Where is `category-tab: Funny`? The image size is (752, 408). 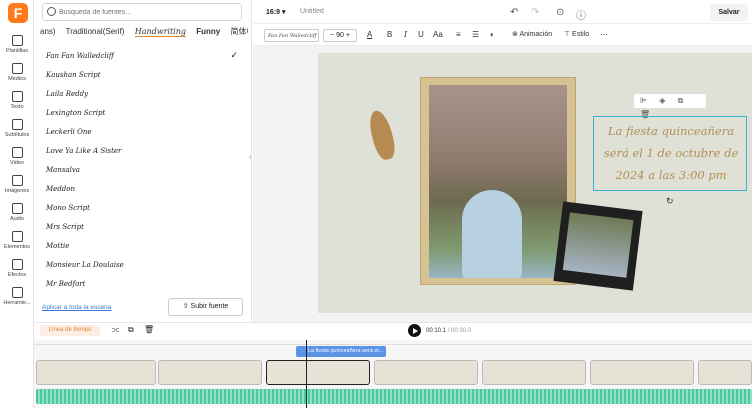 category-tab: Funny is located at coordinates (208, 31).